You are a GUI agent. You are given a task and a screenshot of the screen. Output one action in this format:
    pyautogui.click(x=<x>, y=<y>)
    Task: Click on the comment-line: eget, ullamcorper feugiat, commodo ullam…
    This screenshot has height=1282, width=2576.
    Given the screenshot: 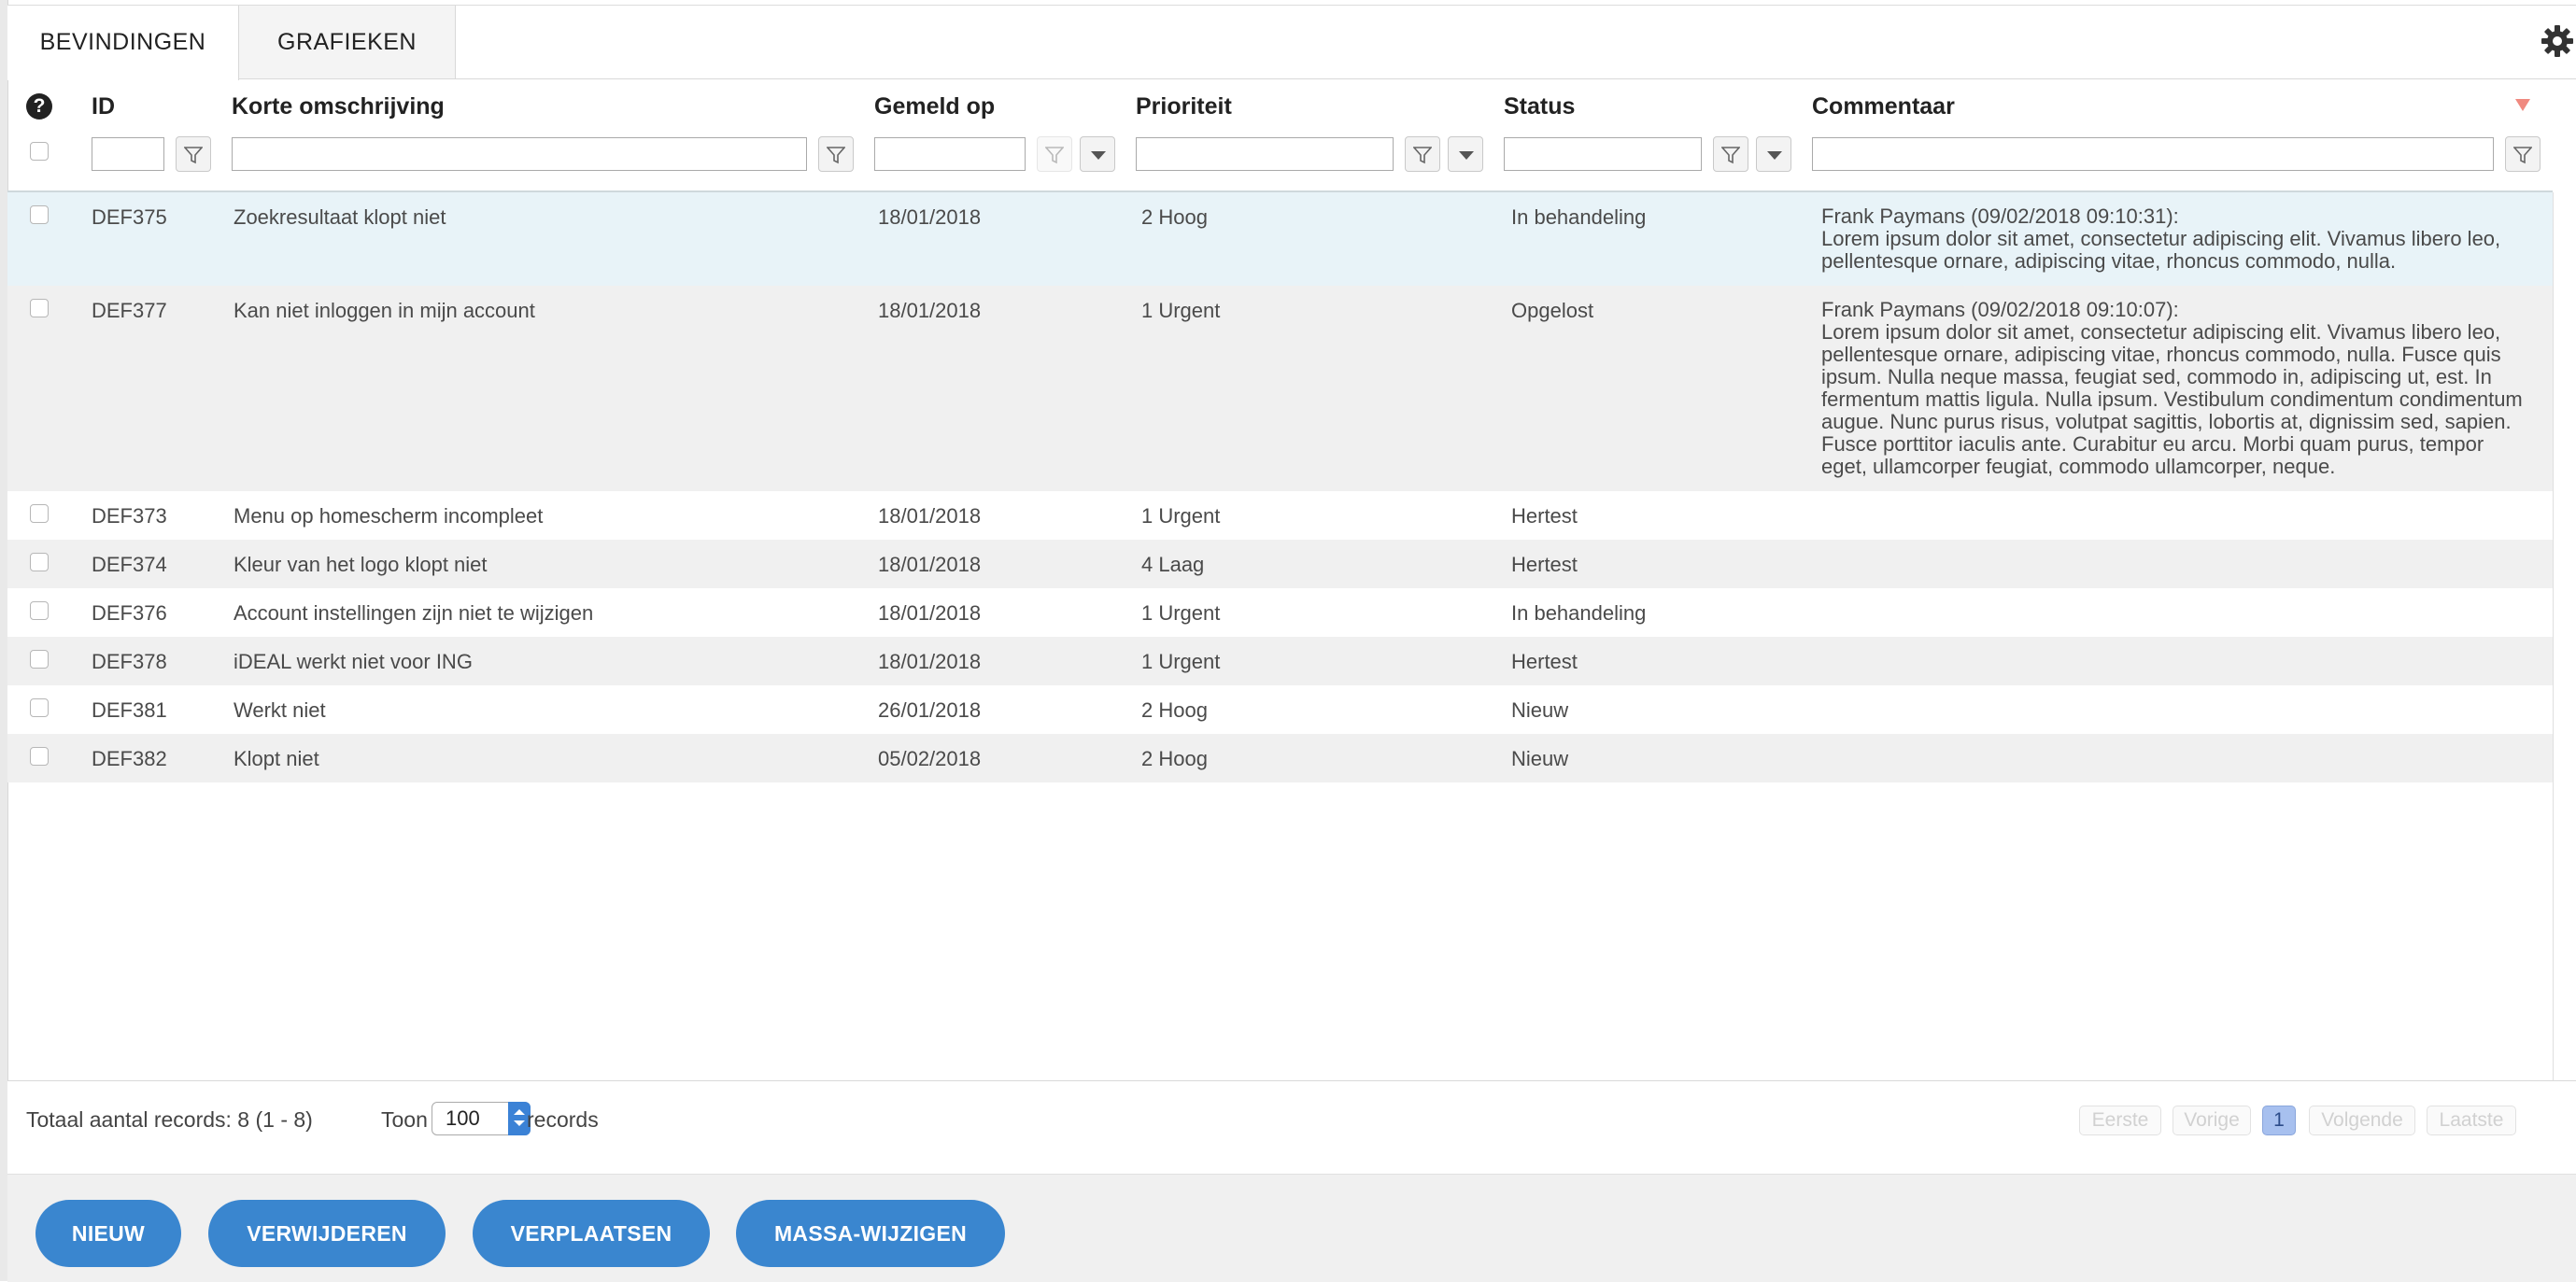 What is the action you would take?
    pyautogui.click(x=2078, y=466)
    